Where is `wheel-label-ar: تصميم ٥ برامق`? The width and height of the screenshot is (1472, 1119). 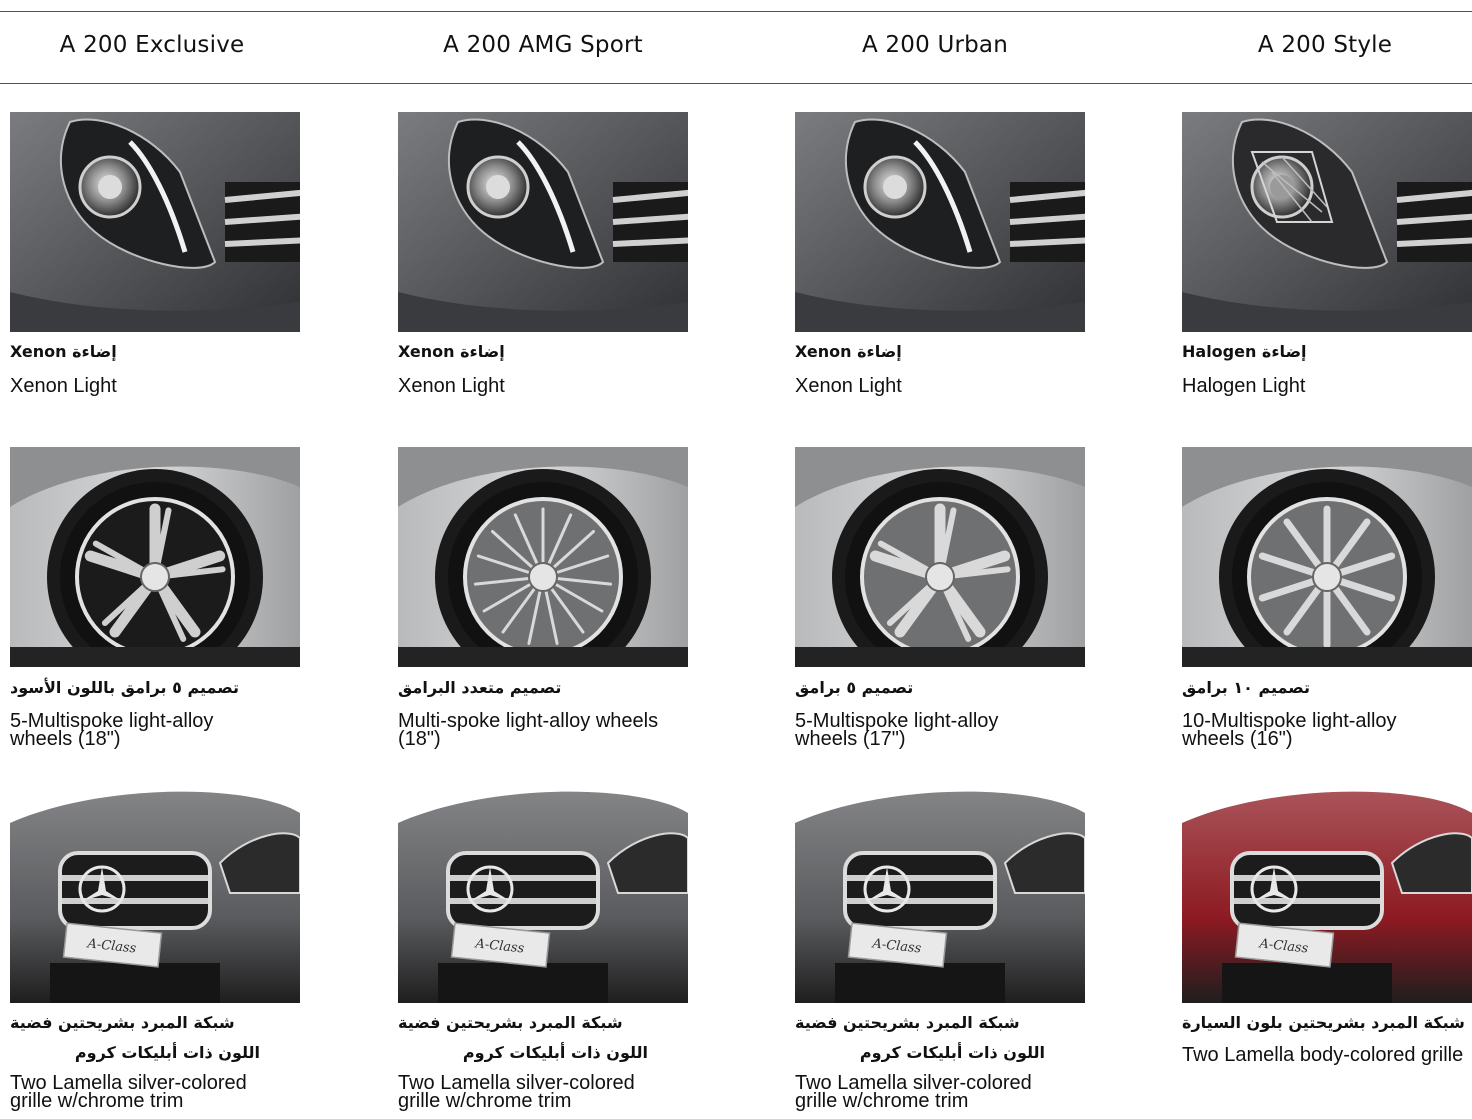 wheel-label-ar: تصميم ٥ برامق is located at coordinates (854, 687).